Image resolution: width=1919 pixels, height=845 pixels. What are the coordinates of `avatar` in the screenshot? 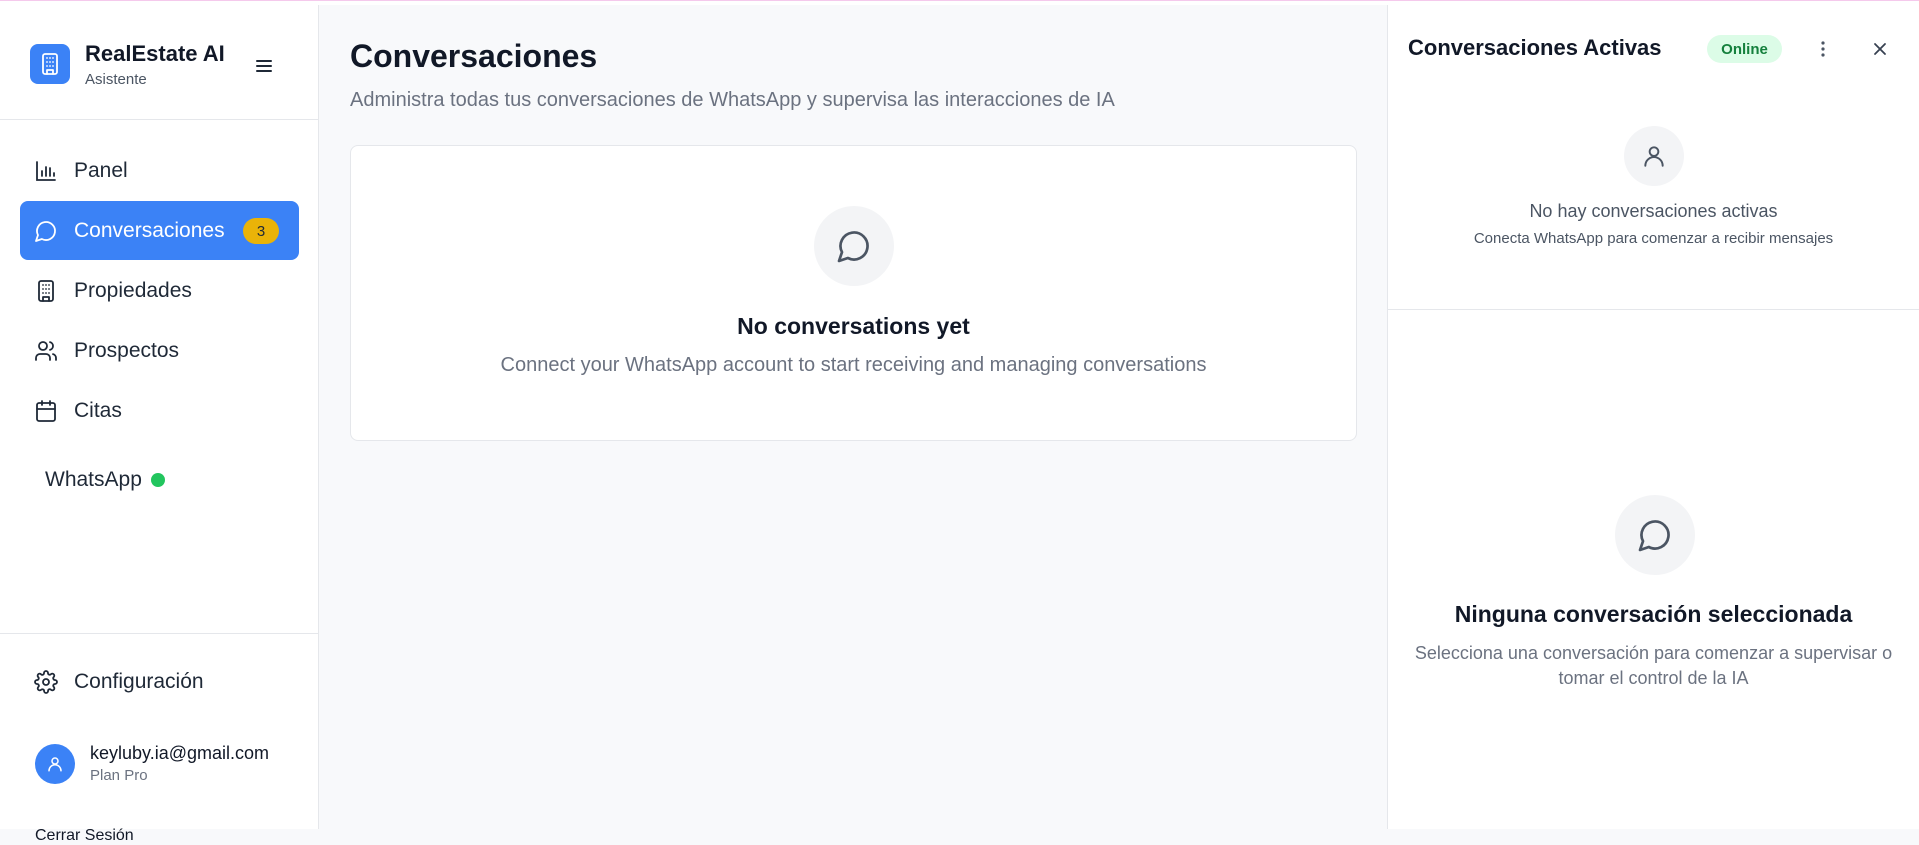 It's located at (55, 763).